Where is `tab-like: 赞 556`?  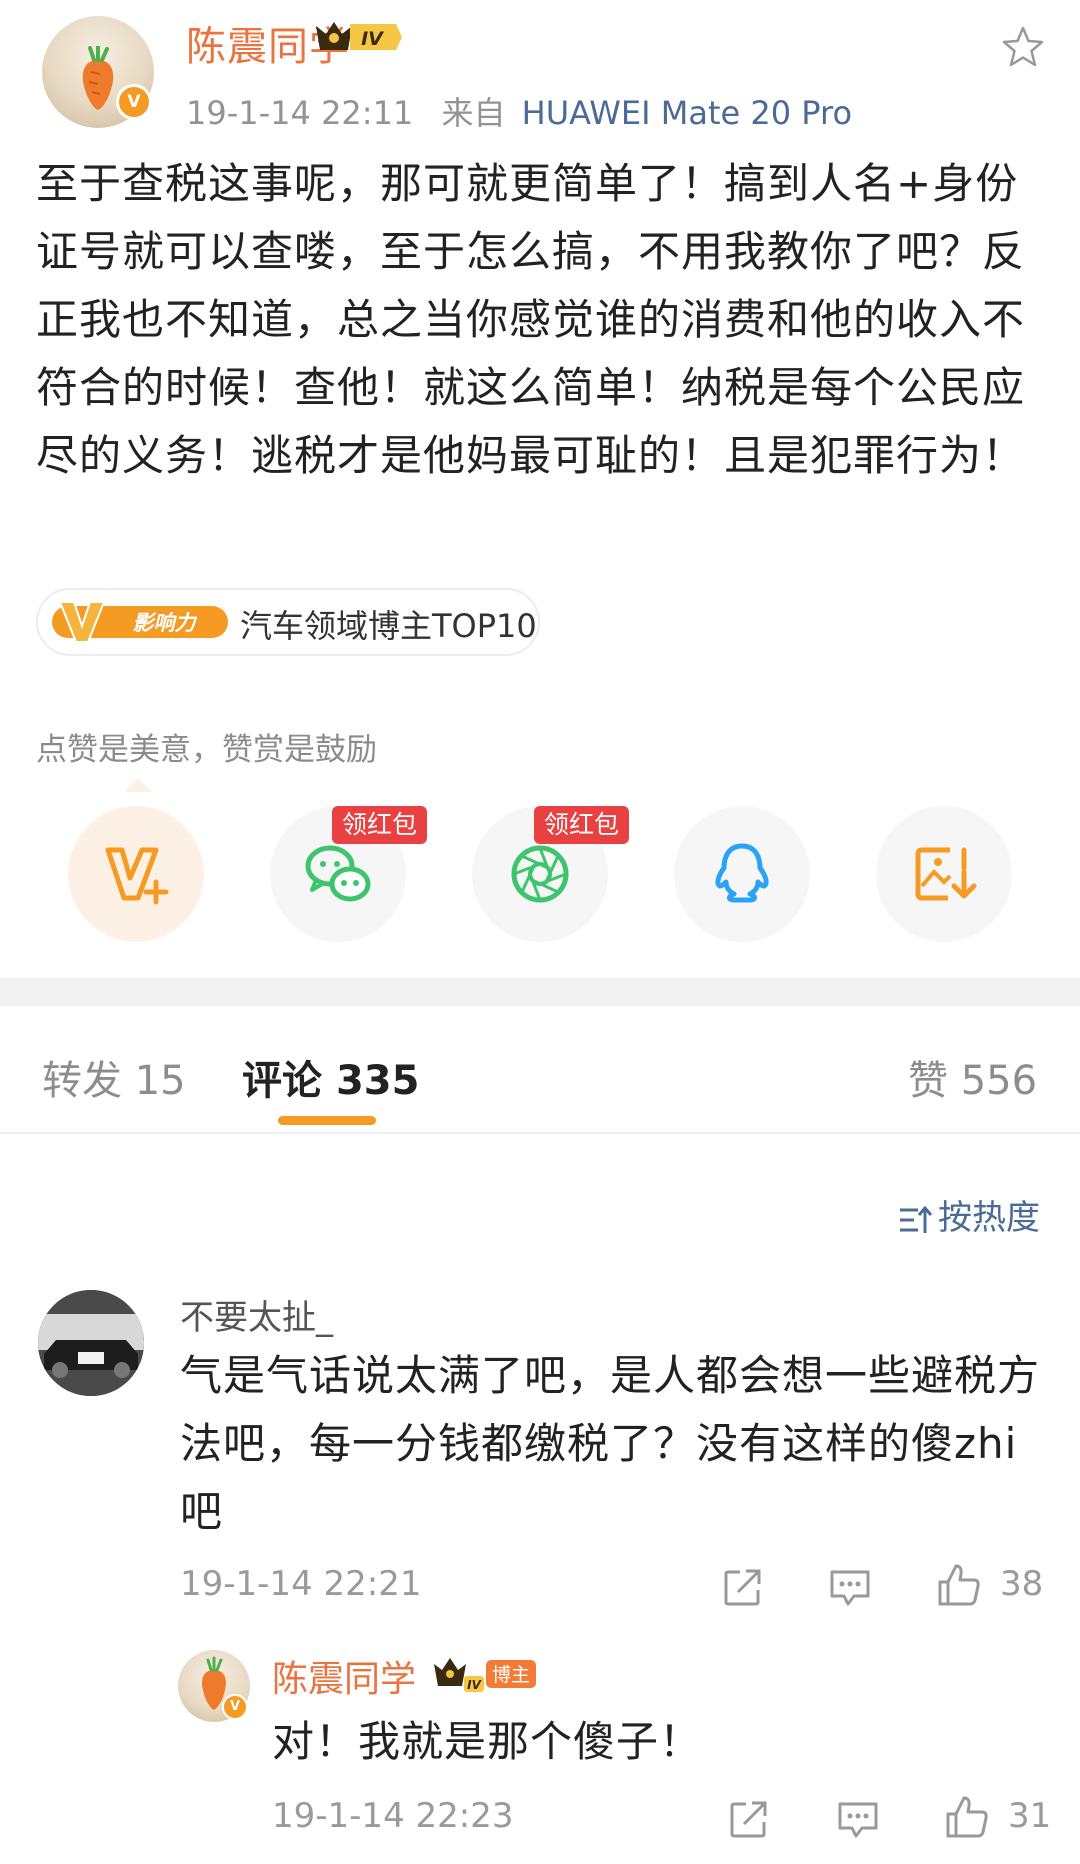
tab-like: 赞 556 is located at coordinates (972, 1077).